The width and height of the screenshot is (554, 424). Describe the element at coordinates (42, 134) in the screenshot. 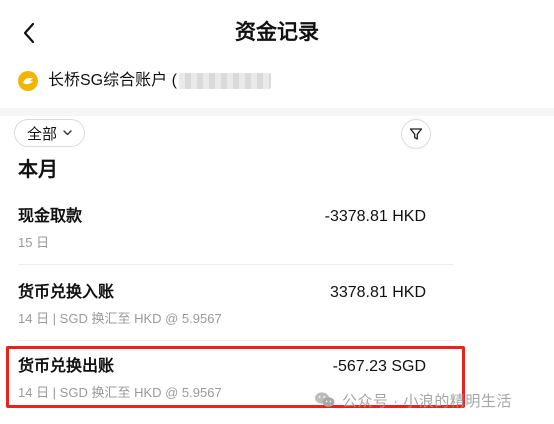

I see `filter-dropdown-label: 全部` at that location.